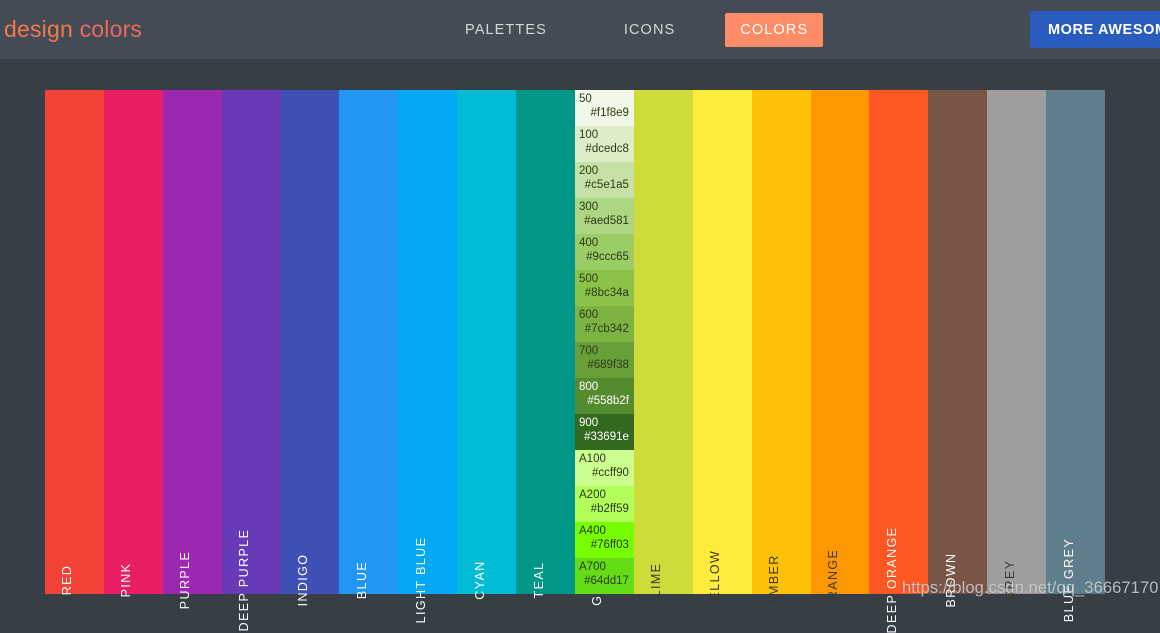  What do you see at coordinates (589, 423) in the screenshot?
I see `shade-level-label: 900` at bounding box center [589, 423].